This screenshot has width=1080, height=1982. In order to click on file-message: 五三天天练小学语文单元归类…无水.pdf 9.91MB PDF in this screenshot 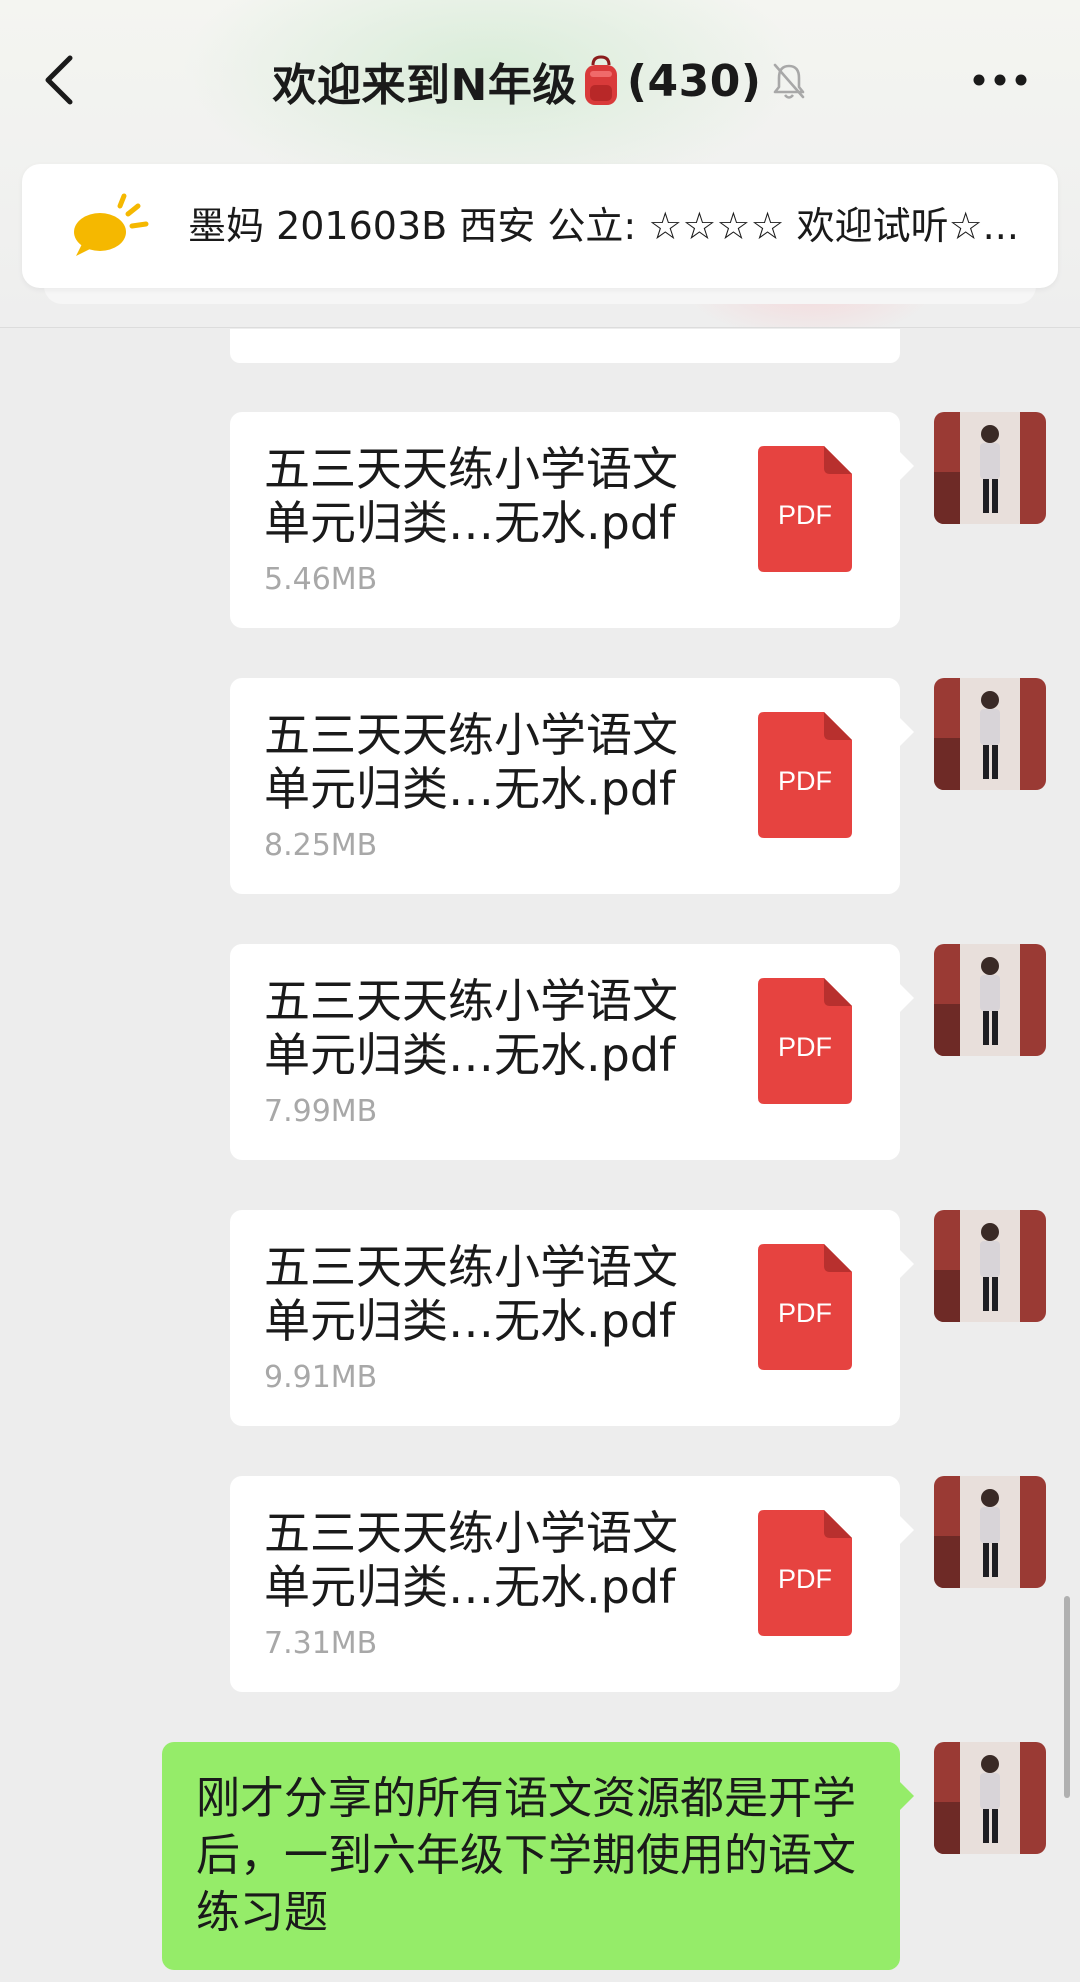, I will do `click(572, 1318)`.